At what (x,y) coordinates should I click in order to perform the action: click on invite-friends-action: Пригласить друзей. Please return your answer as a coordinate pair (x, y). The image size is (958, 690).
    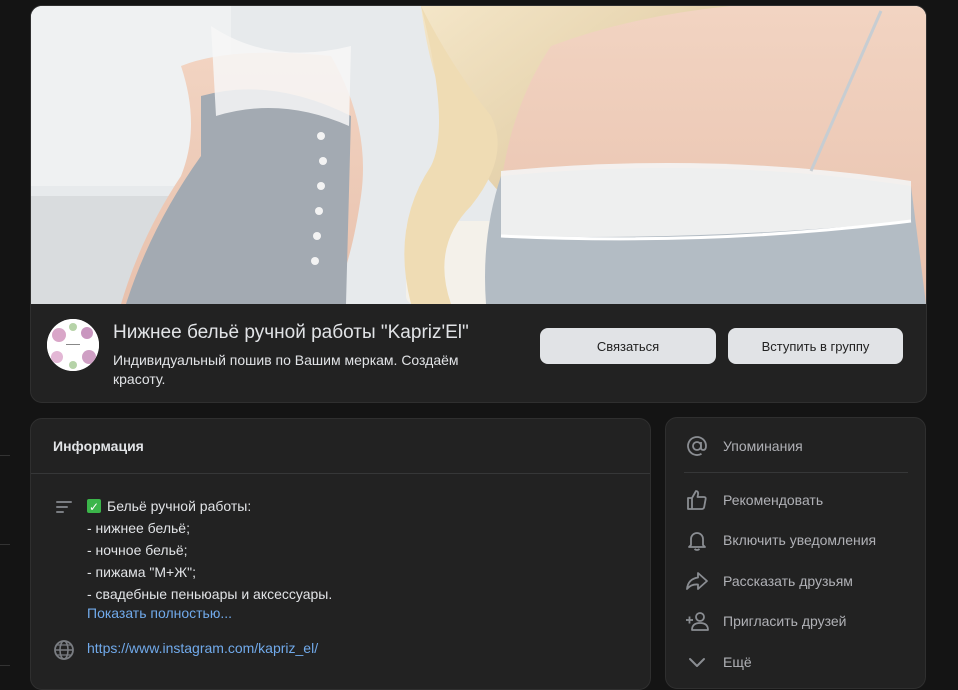
    Looking at the image, I should click on (795, 621).